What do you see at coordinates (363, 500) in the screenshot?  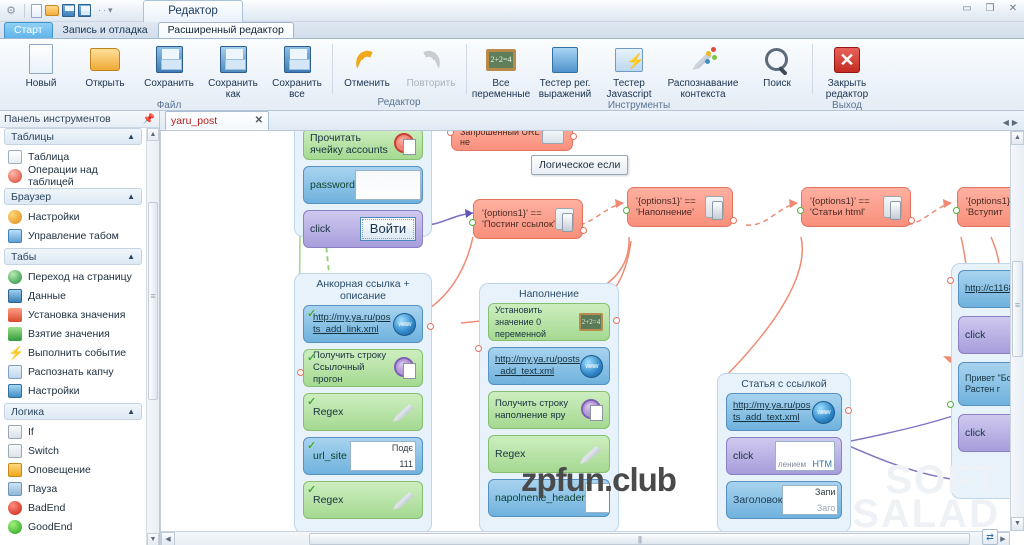 I see `node-regex-2: ✓ Regex` at bounding box center [363, 500].